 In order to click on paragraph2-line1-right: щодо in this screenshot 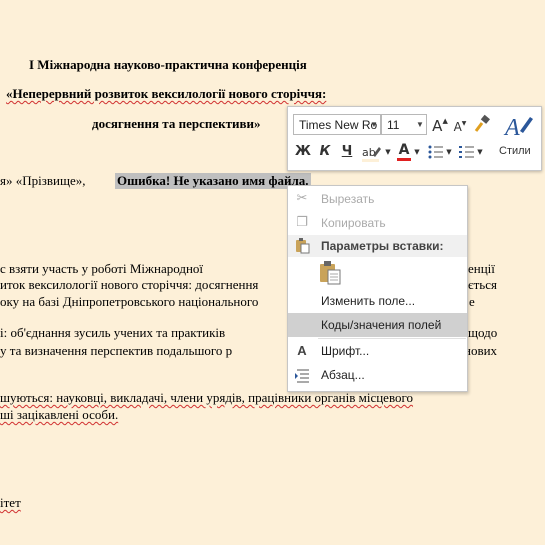, I will do `click(483, 332)`.